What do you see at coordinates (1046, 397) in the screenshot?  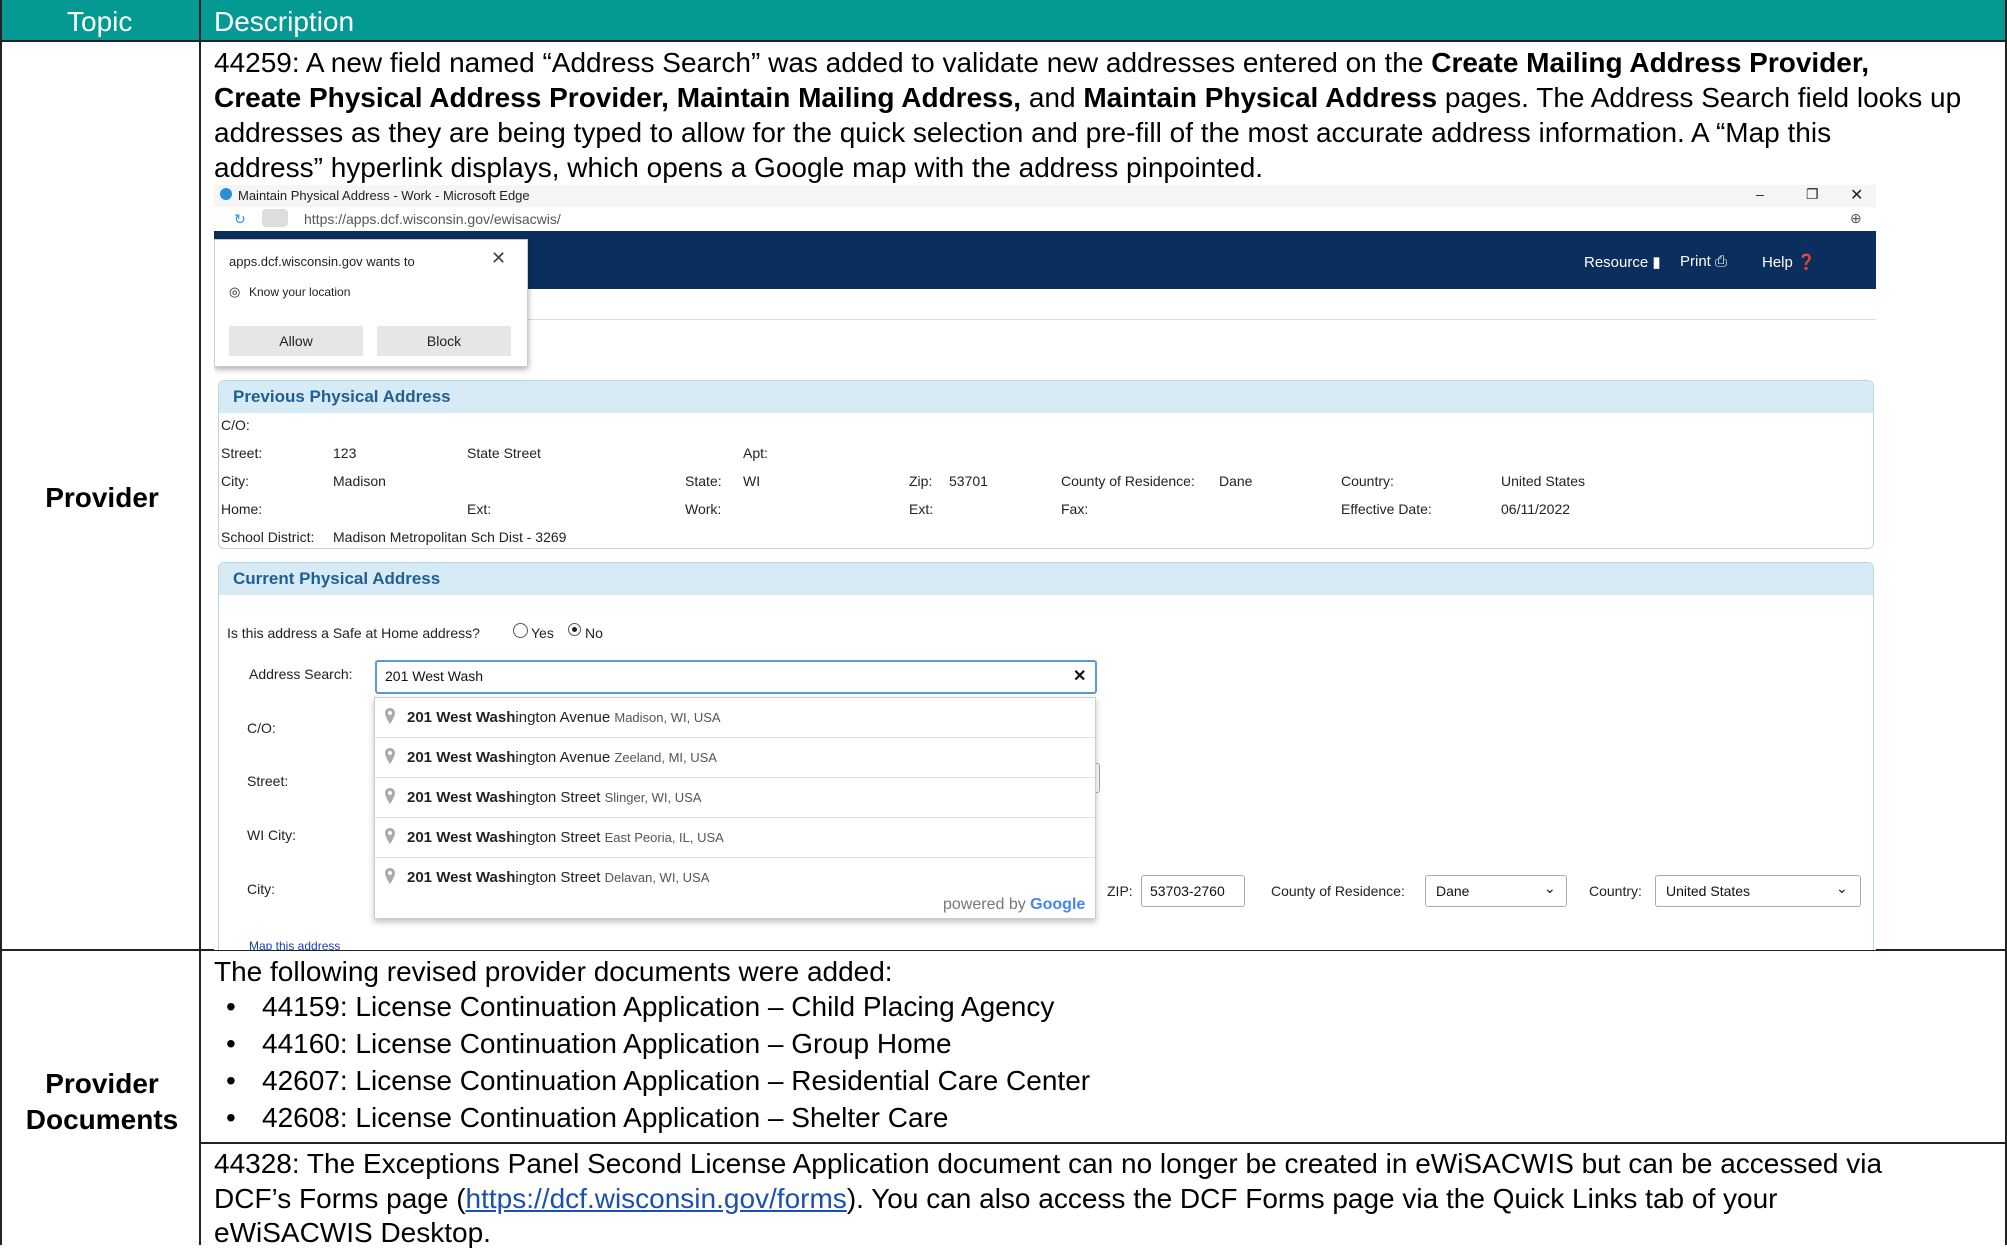 I see `previous-panel-header: Previous Physical Address` at bounding box center [1046, 397].